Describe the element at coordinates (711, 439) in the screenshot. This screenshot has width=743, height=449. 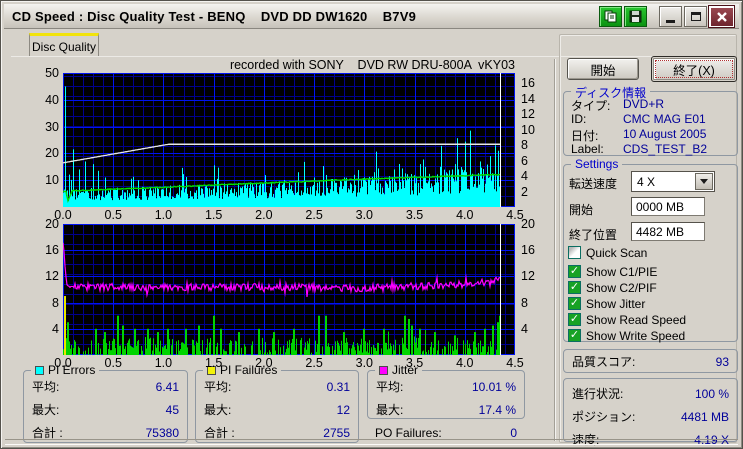
I see `speed-readout-value: 4.19 X` at that location.